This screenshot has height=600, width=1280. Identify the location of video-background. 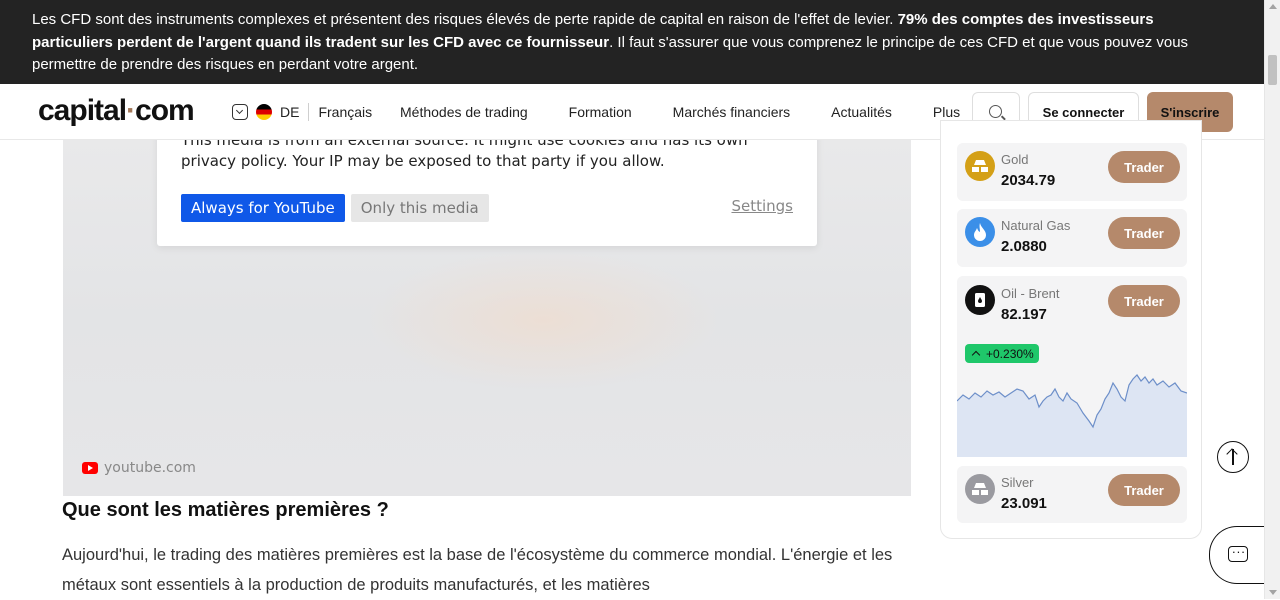
(543, 320).